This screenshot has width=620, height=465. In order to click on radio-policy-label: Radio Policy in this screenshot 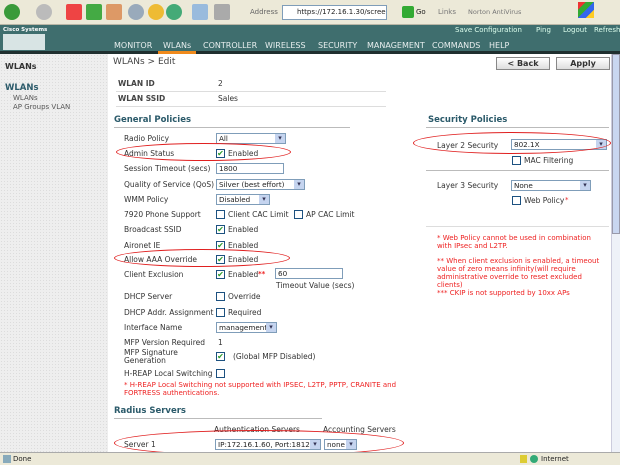, I will do `click(147, 138)`.